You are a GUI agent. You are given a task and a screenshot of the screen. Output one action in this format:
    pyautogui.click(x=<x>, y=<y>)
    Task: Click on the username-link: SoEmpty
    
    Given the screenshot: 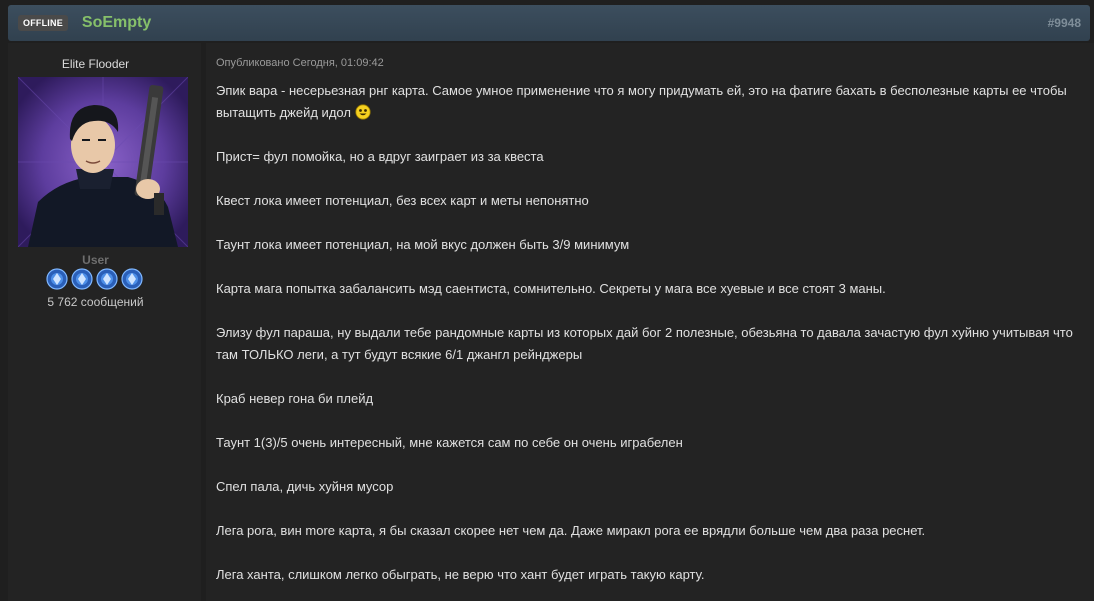 What is the action you would take?
    pyautogui.click(x=116, y=23)
    